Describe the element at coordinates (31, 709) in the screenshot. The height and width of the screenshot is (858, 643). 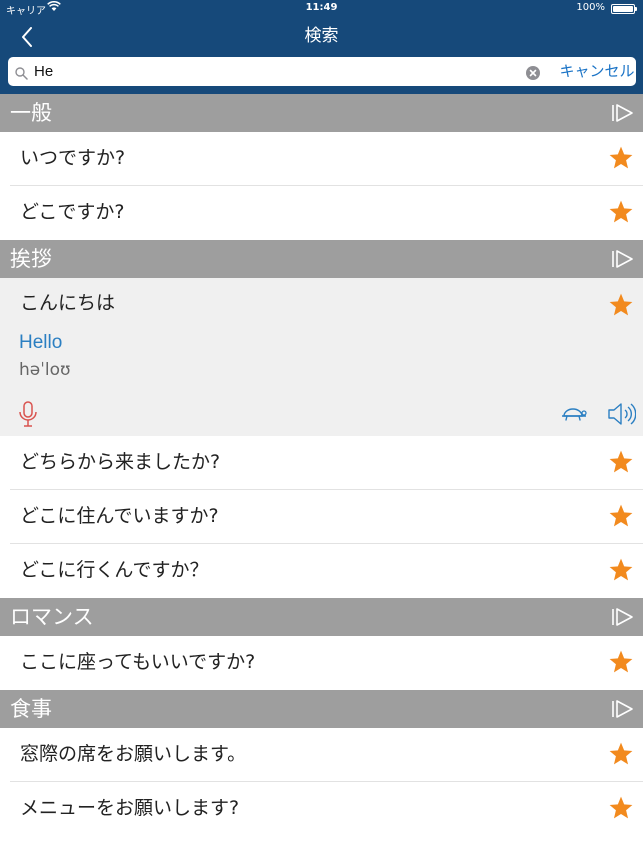
I see `section-title: 食事` at that location.